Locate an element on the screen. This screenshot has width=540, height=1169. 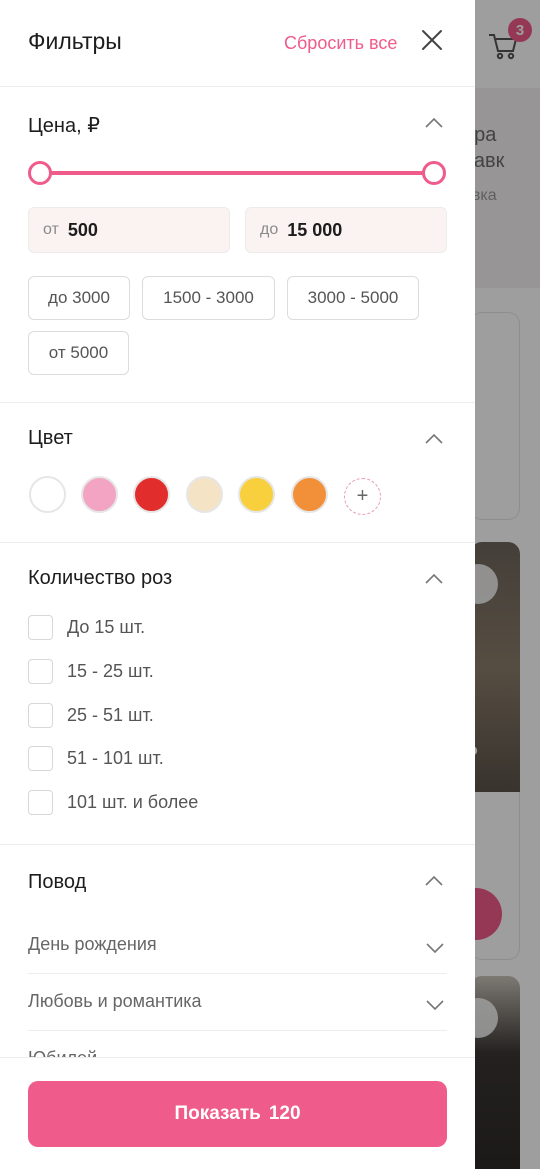
reset-all-button: Сбросить все is located at coordinates (340, 43).